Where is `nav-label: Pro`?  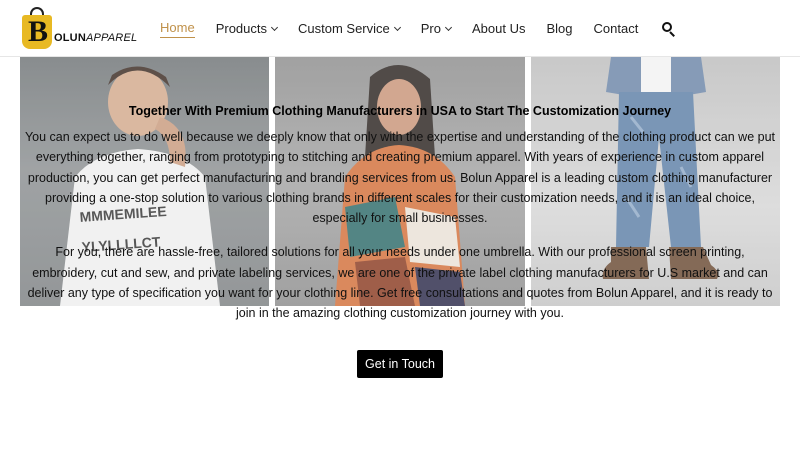 nav-label: Pro is located at coordinates (430, 28).